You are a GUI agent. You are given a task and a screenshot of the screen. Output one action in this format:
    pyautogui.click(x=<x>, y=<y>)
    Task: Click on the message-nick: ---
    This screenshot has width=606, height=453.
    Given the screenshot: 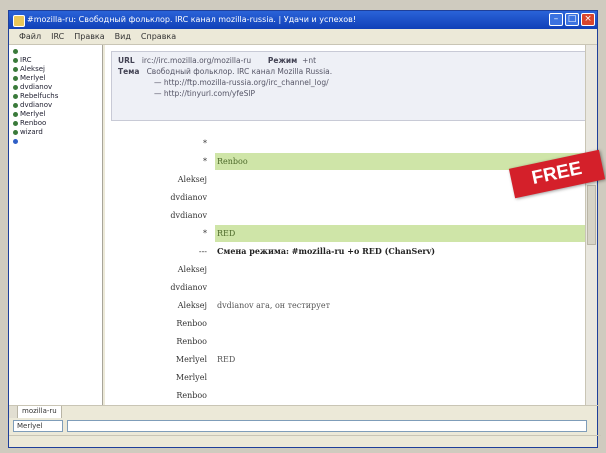 What is the action you would take?
    pyautogui.click(x=202, y=251)
    